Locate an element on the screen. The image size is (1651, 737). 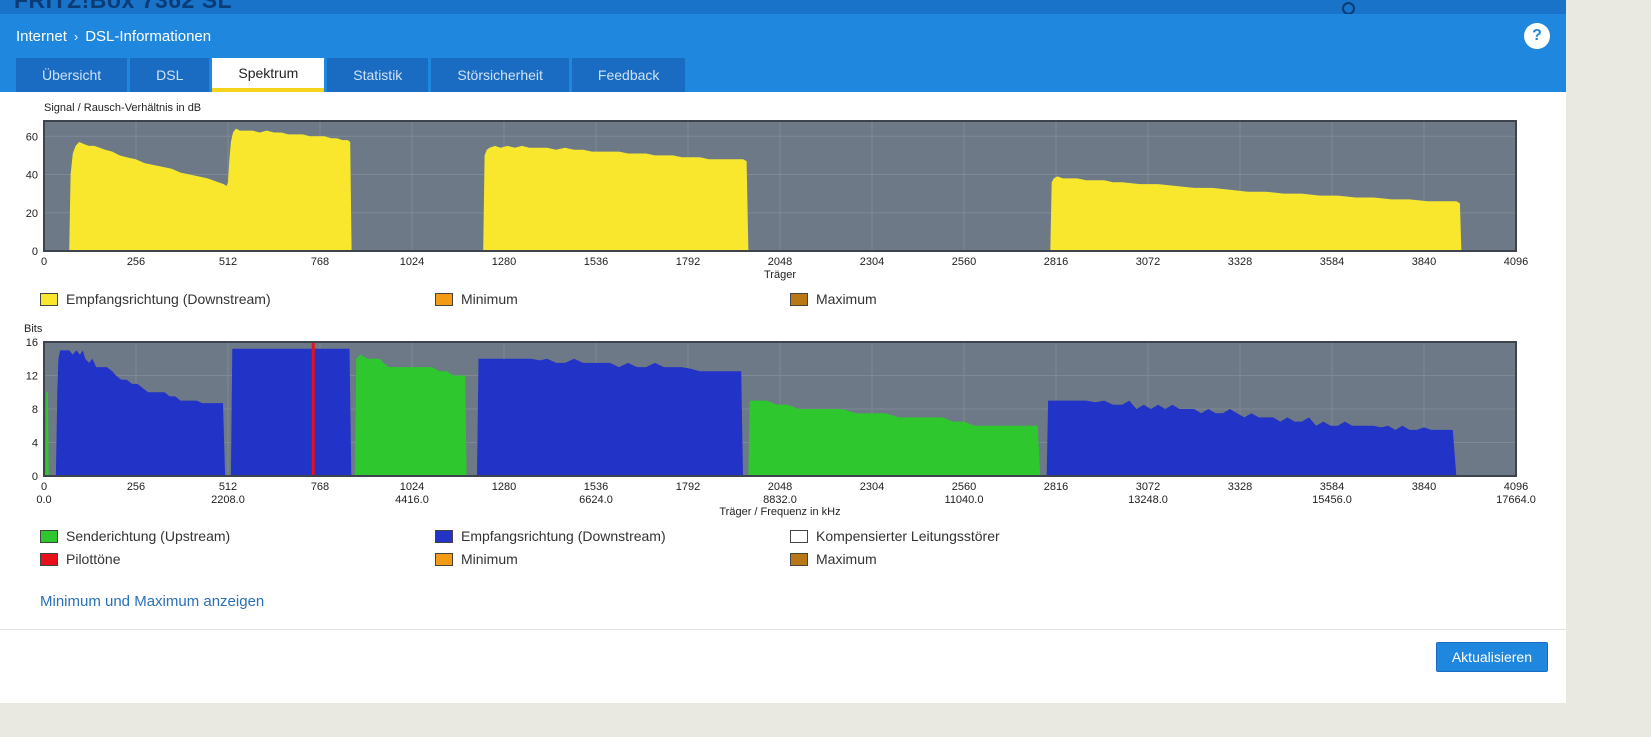
refresh-button: Aktualisieren is located at coordinates (1491, 657).